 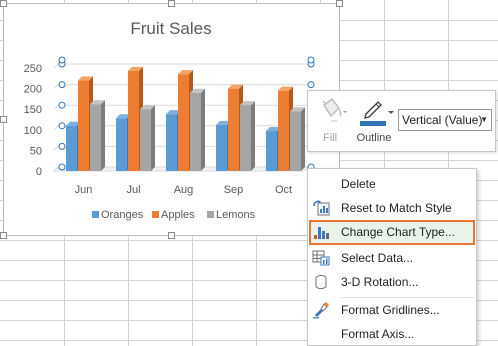 I want to click on x-tick-label-sep: Sep, so click(x=234, y=190).